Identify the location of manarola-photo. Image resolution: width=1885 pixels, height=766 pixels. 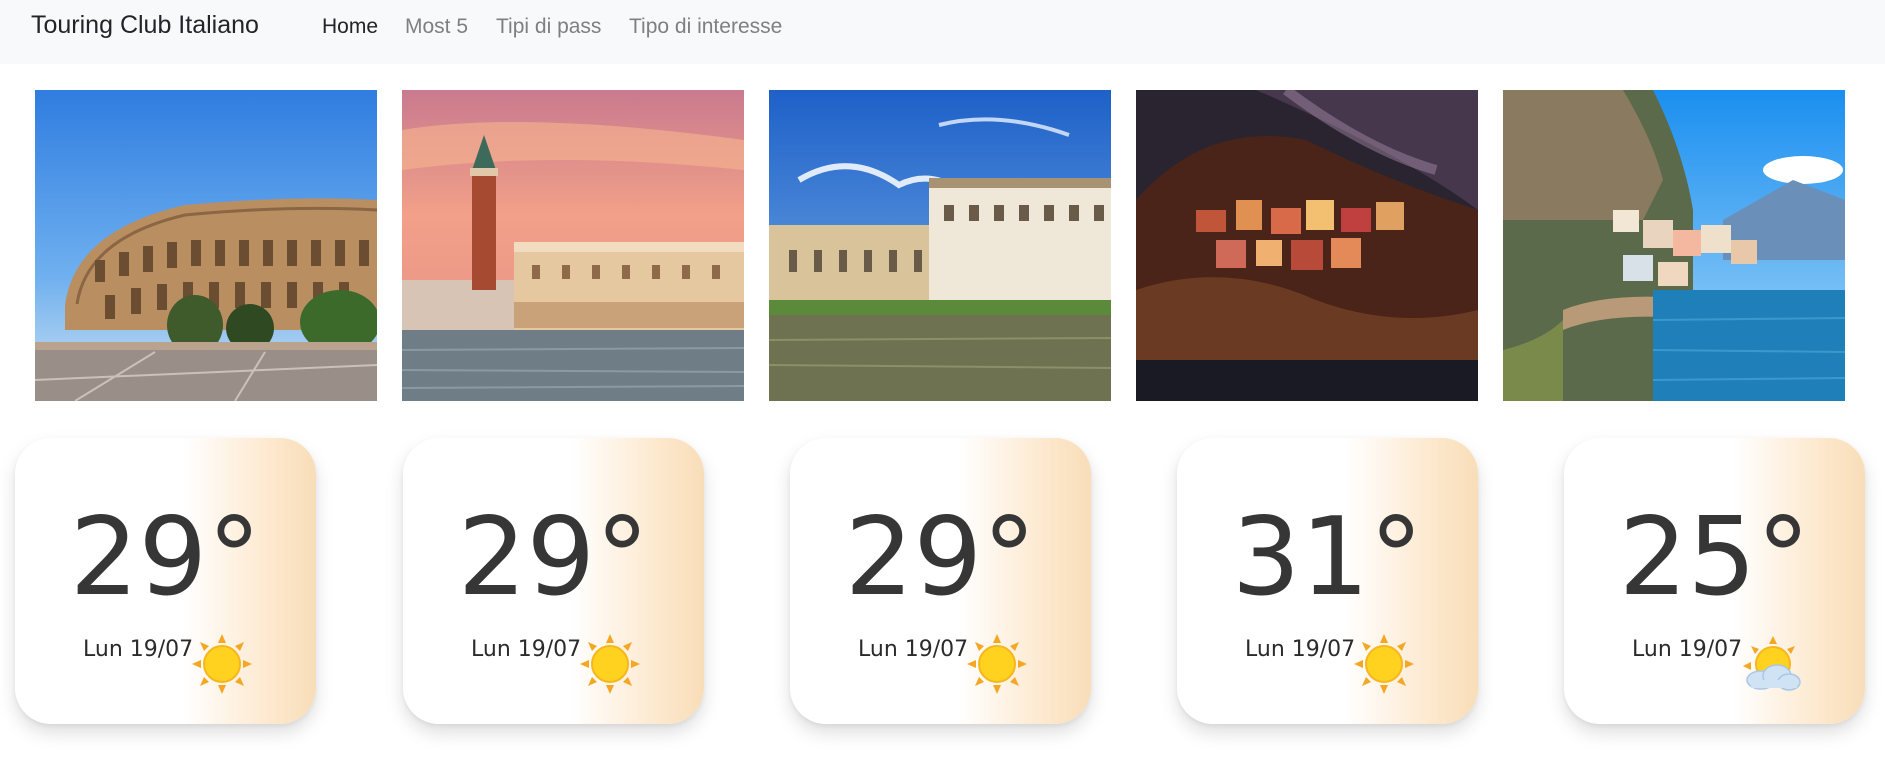
(1307, 245).